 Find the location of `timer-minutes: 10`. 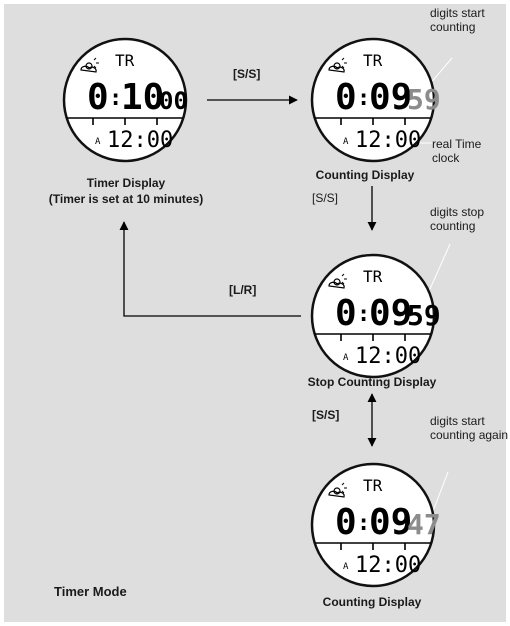

timer-minutes: 10 is located at coordinates (142, 97).